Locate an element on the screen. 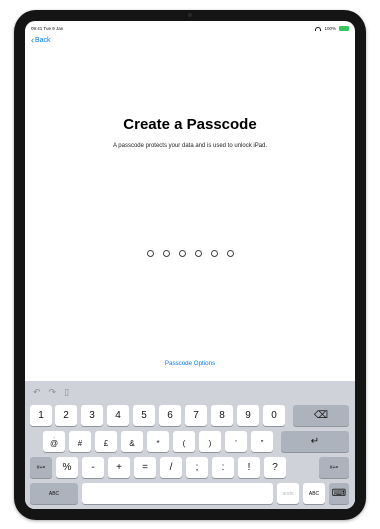 The image size is (380, 529). delete-icon: ⌫ is located at coordinates (321, 415).